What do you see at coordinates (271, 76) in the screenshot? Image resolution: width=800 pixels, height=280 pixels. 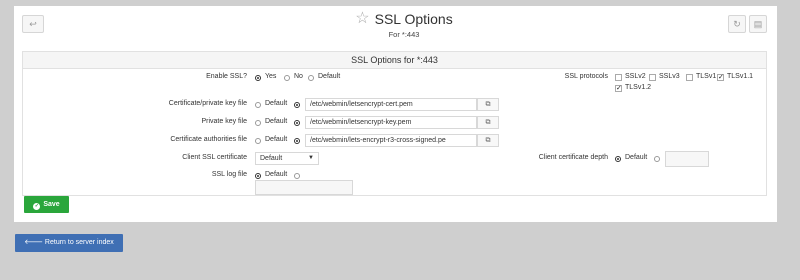 I see `enable-ssl-yes-label: Yes` at bounding box center [271, 76].